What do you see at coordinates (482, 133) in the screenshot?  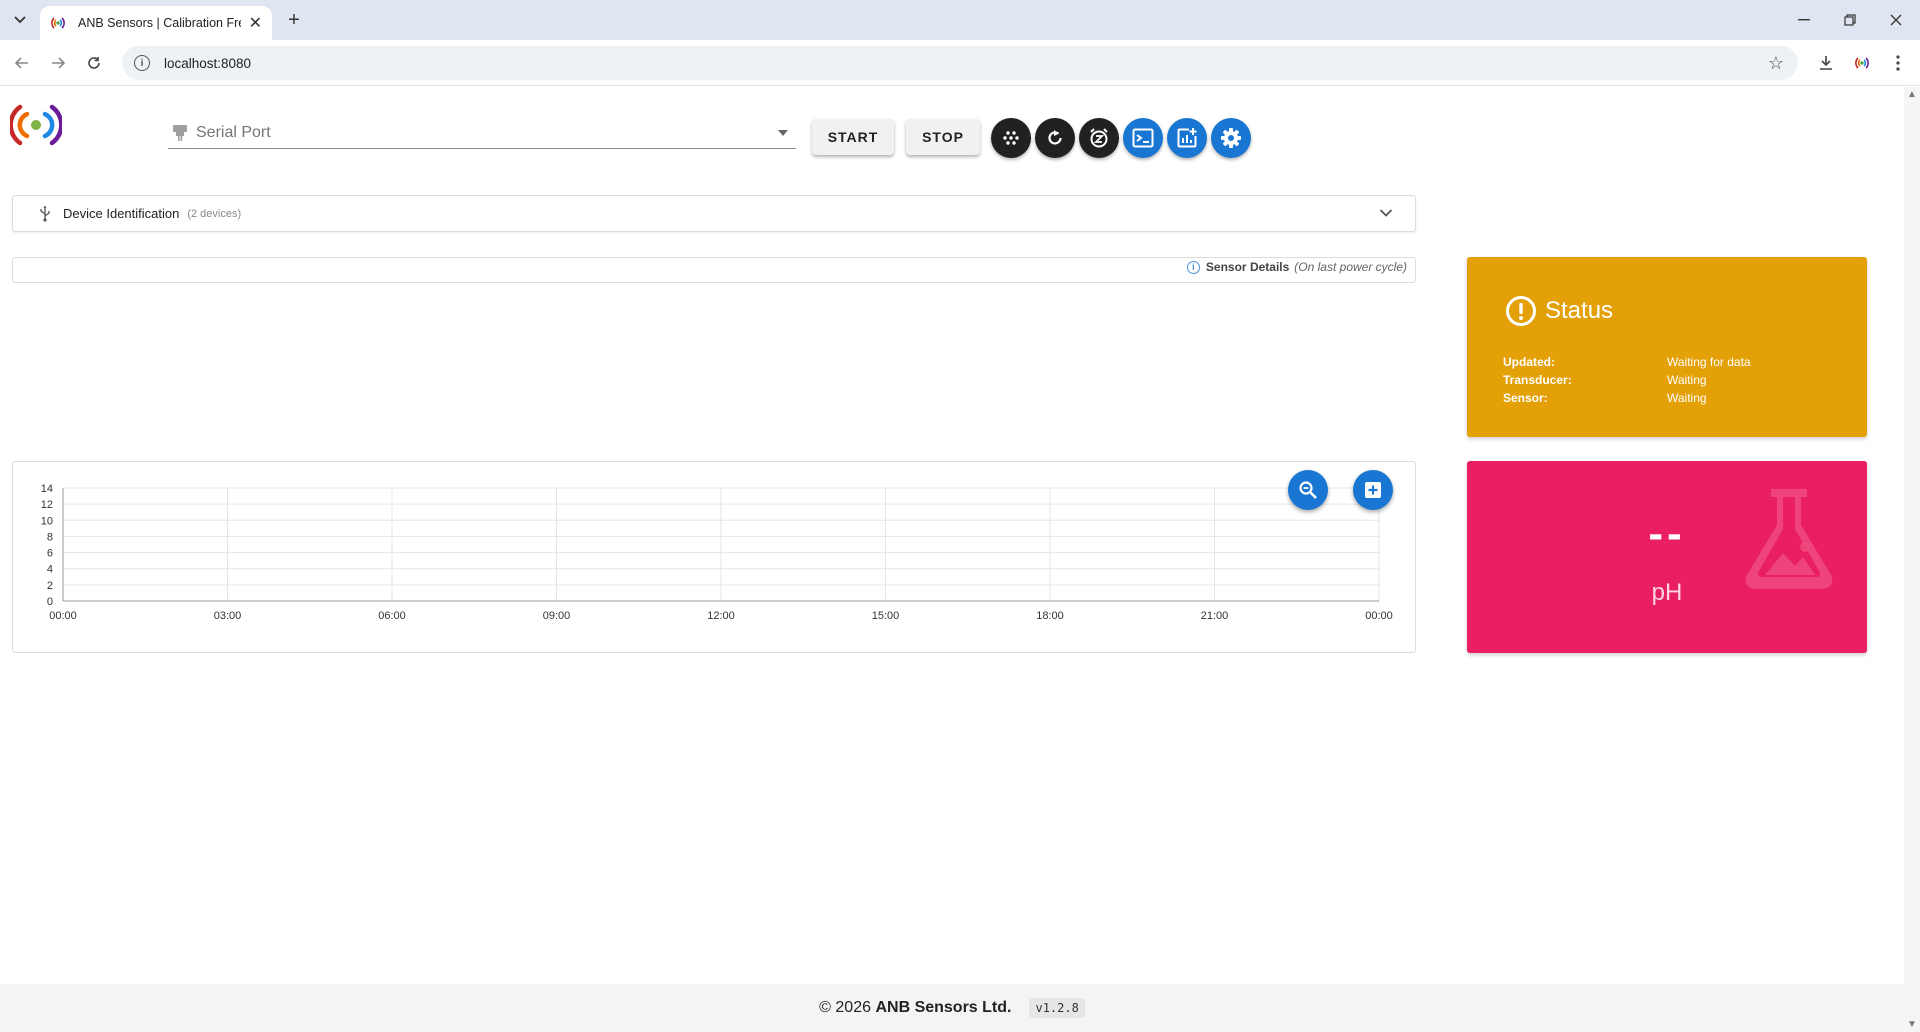 I see `serial-port-select: Serial Port` at bounding box center [482, 133].